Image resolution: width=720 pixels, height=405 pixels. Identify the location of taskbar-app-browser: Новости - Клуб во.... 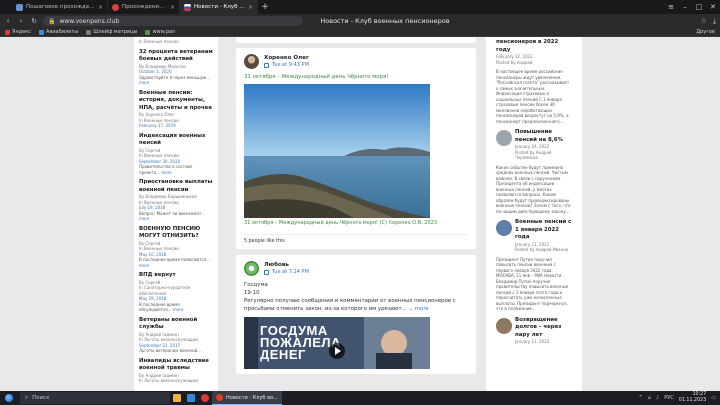
(247, 398).